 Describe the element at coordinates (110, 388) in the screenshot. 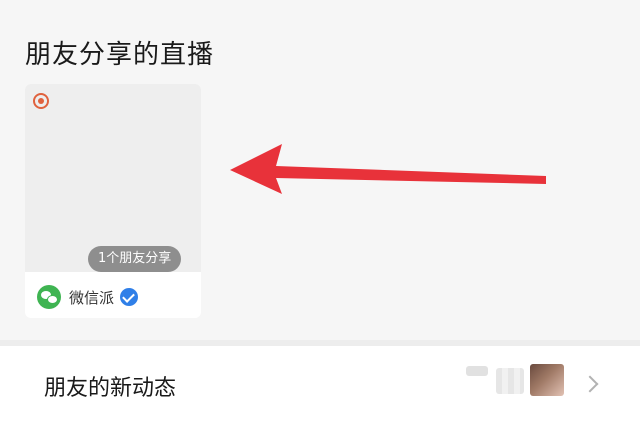

I see `friends-moments-label: 朋友的新动态` at that location.